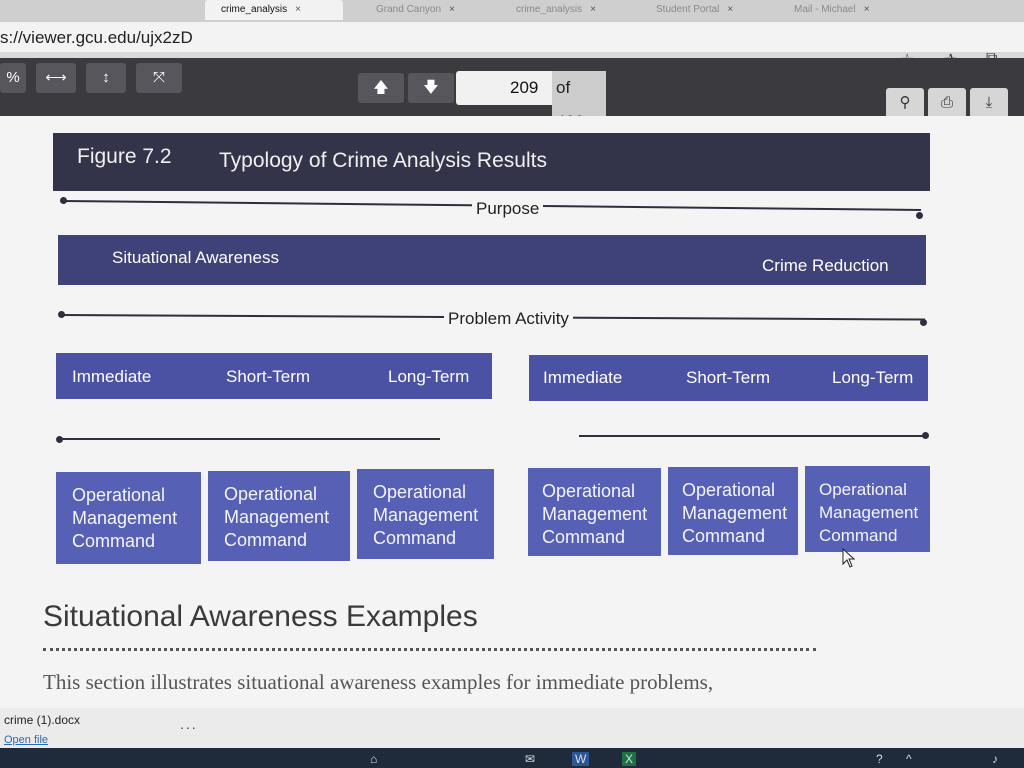 The width and height of the screenshot is (1024, 768). Describe the element at coordinates (947, 103) in the screenshot. I see `print-icon: ⎙` at that location.